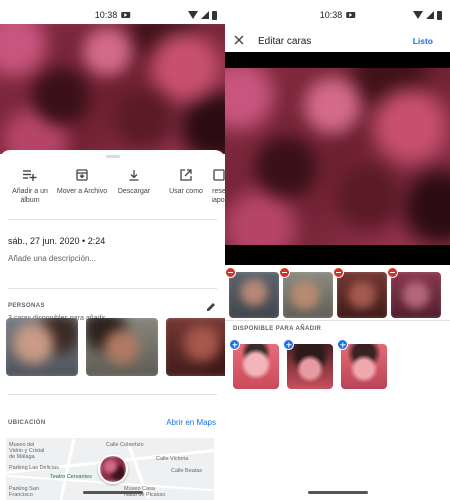 Image resolution: width=450 pixels, height=500 pixels. What do you see at coordinates (218, 175) in the screenshot?
I see `slideshow-icon` at bounding box center [218, 175].